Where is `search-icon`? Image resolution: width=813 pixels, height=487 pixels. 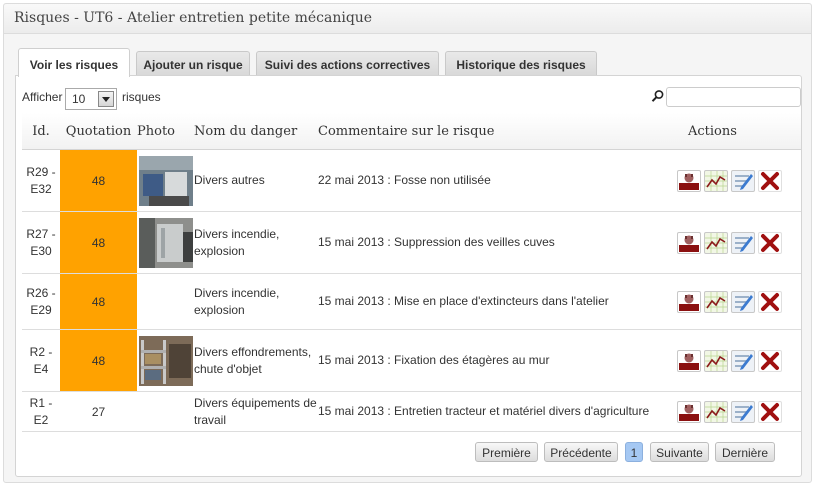
search-icon is located at coordinates (657, 96).